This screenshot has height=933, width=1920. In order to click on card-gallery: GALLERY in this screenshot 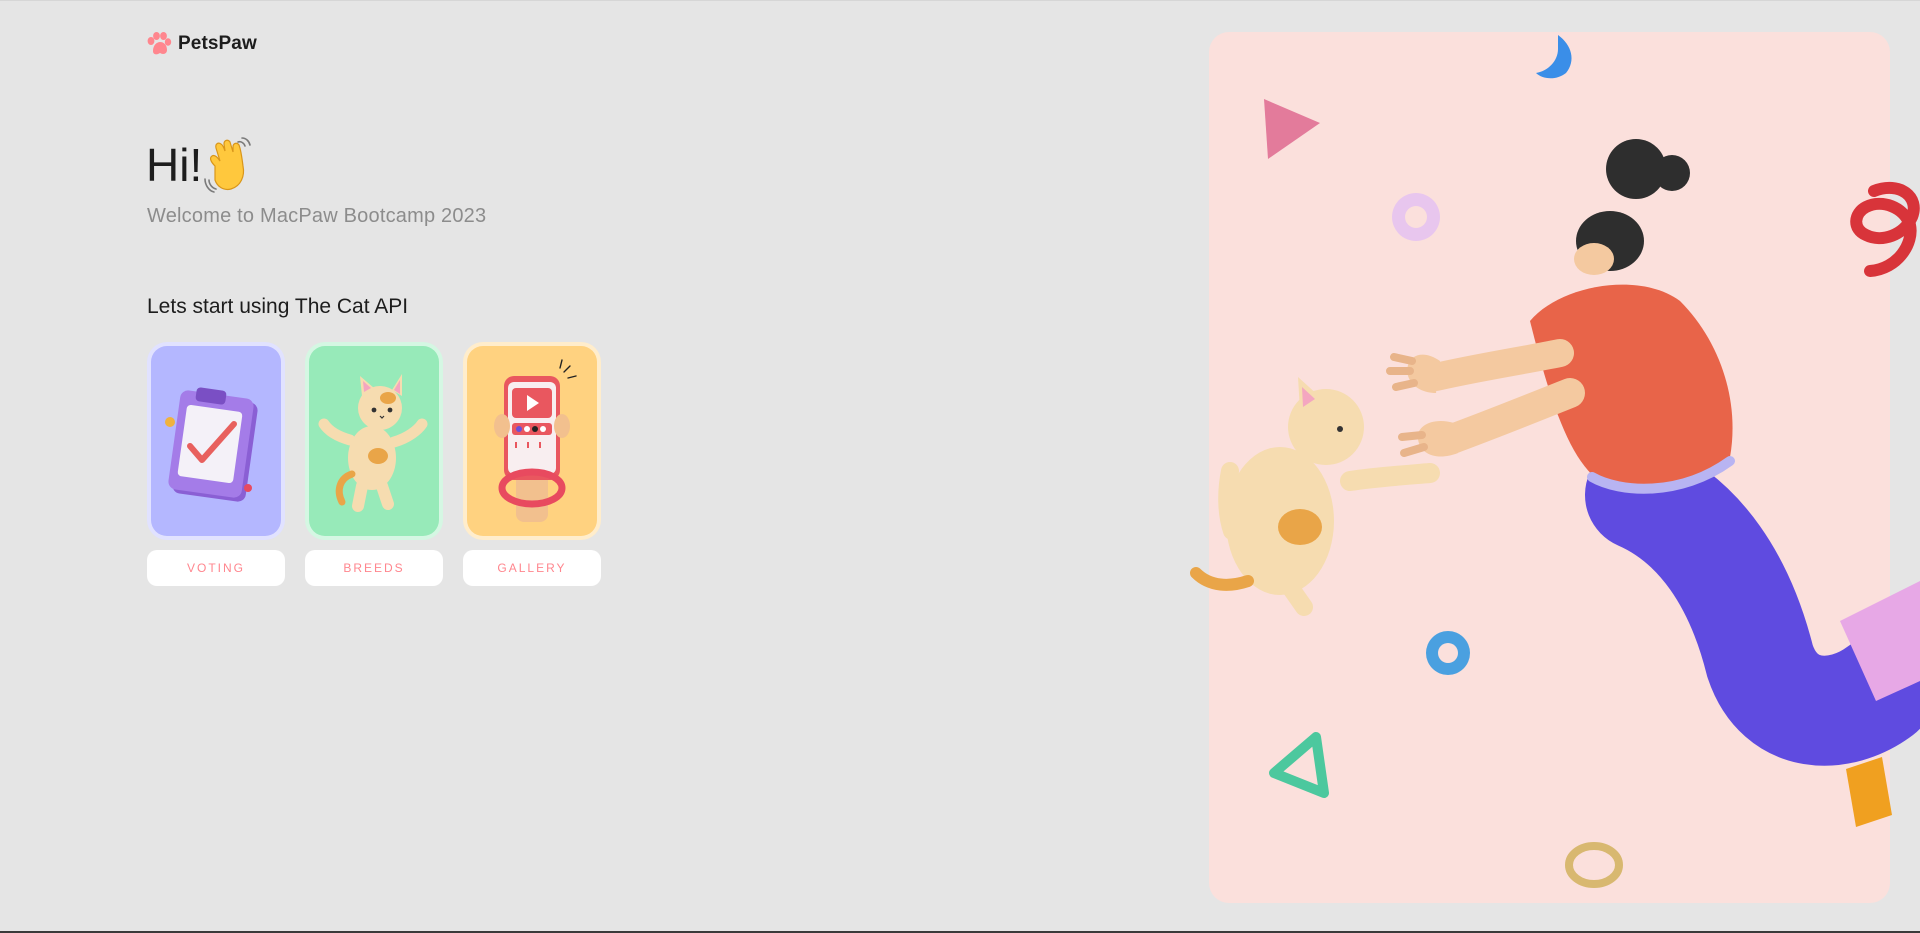, I will do `click(532, 464)`.